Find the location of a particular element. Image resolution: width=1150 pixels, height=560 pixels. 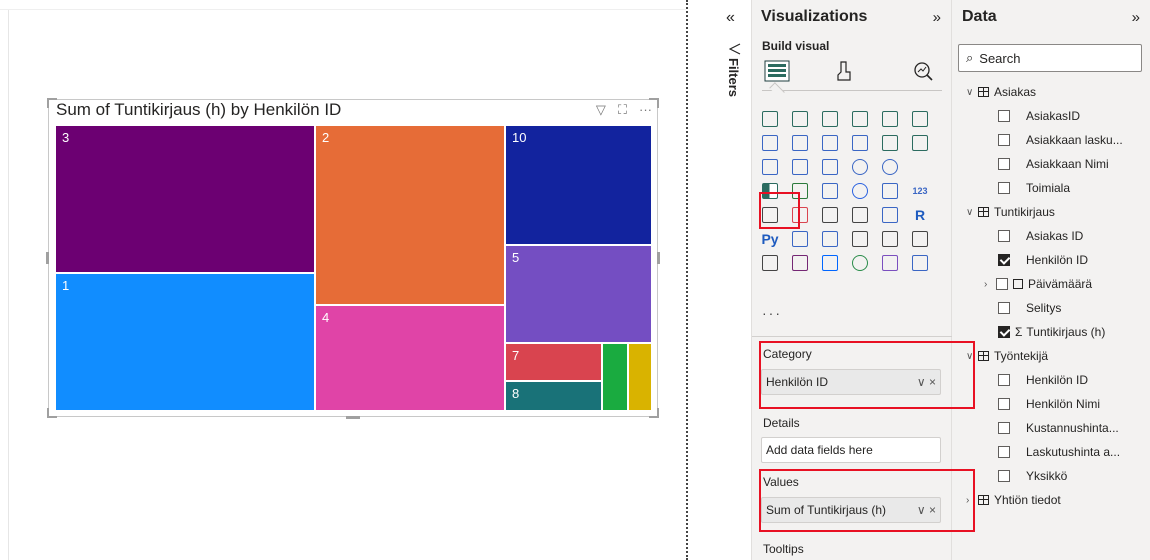

azure-map-visual-icon is located at coordinates (860, 191).